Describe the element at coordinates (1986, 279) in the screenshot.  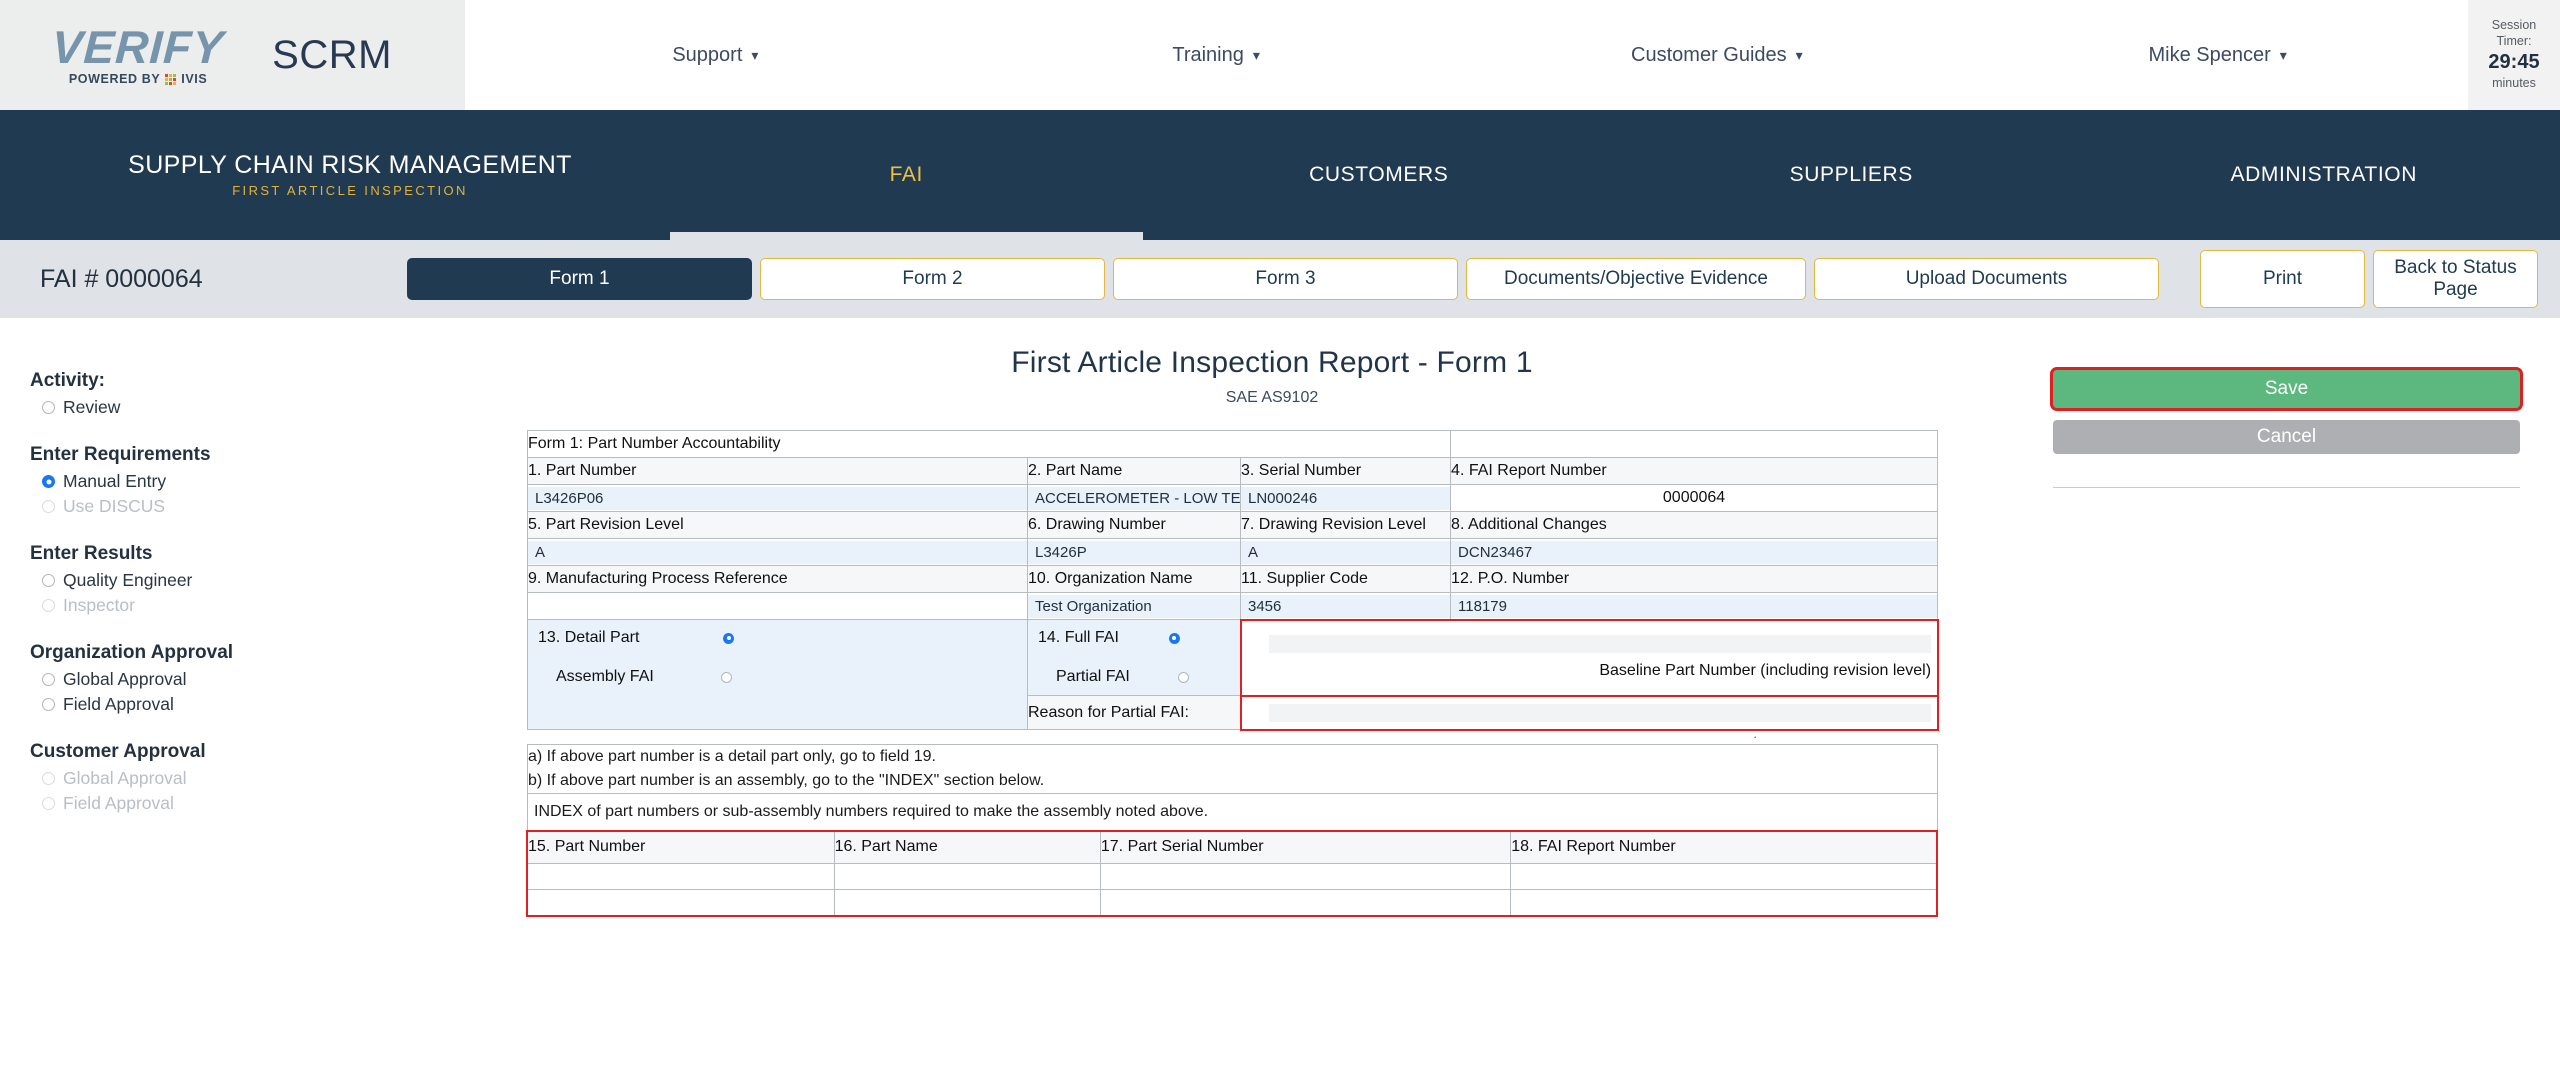
I see `tab-upload-documents: Upload Documents` at that location.